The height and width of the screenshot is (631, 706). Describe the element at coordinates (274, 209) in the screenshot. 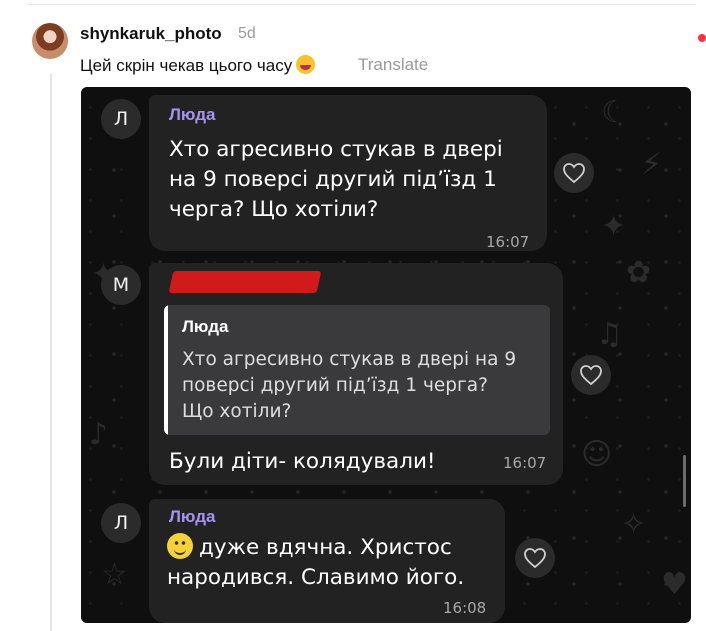

I see `message-line: черга? Що хотіли?` at that location.